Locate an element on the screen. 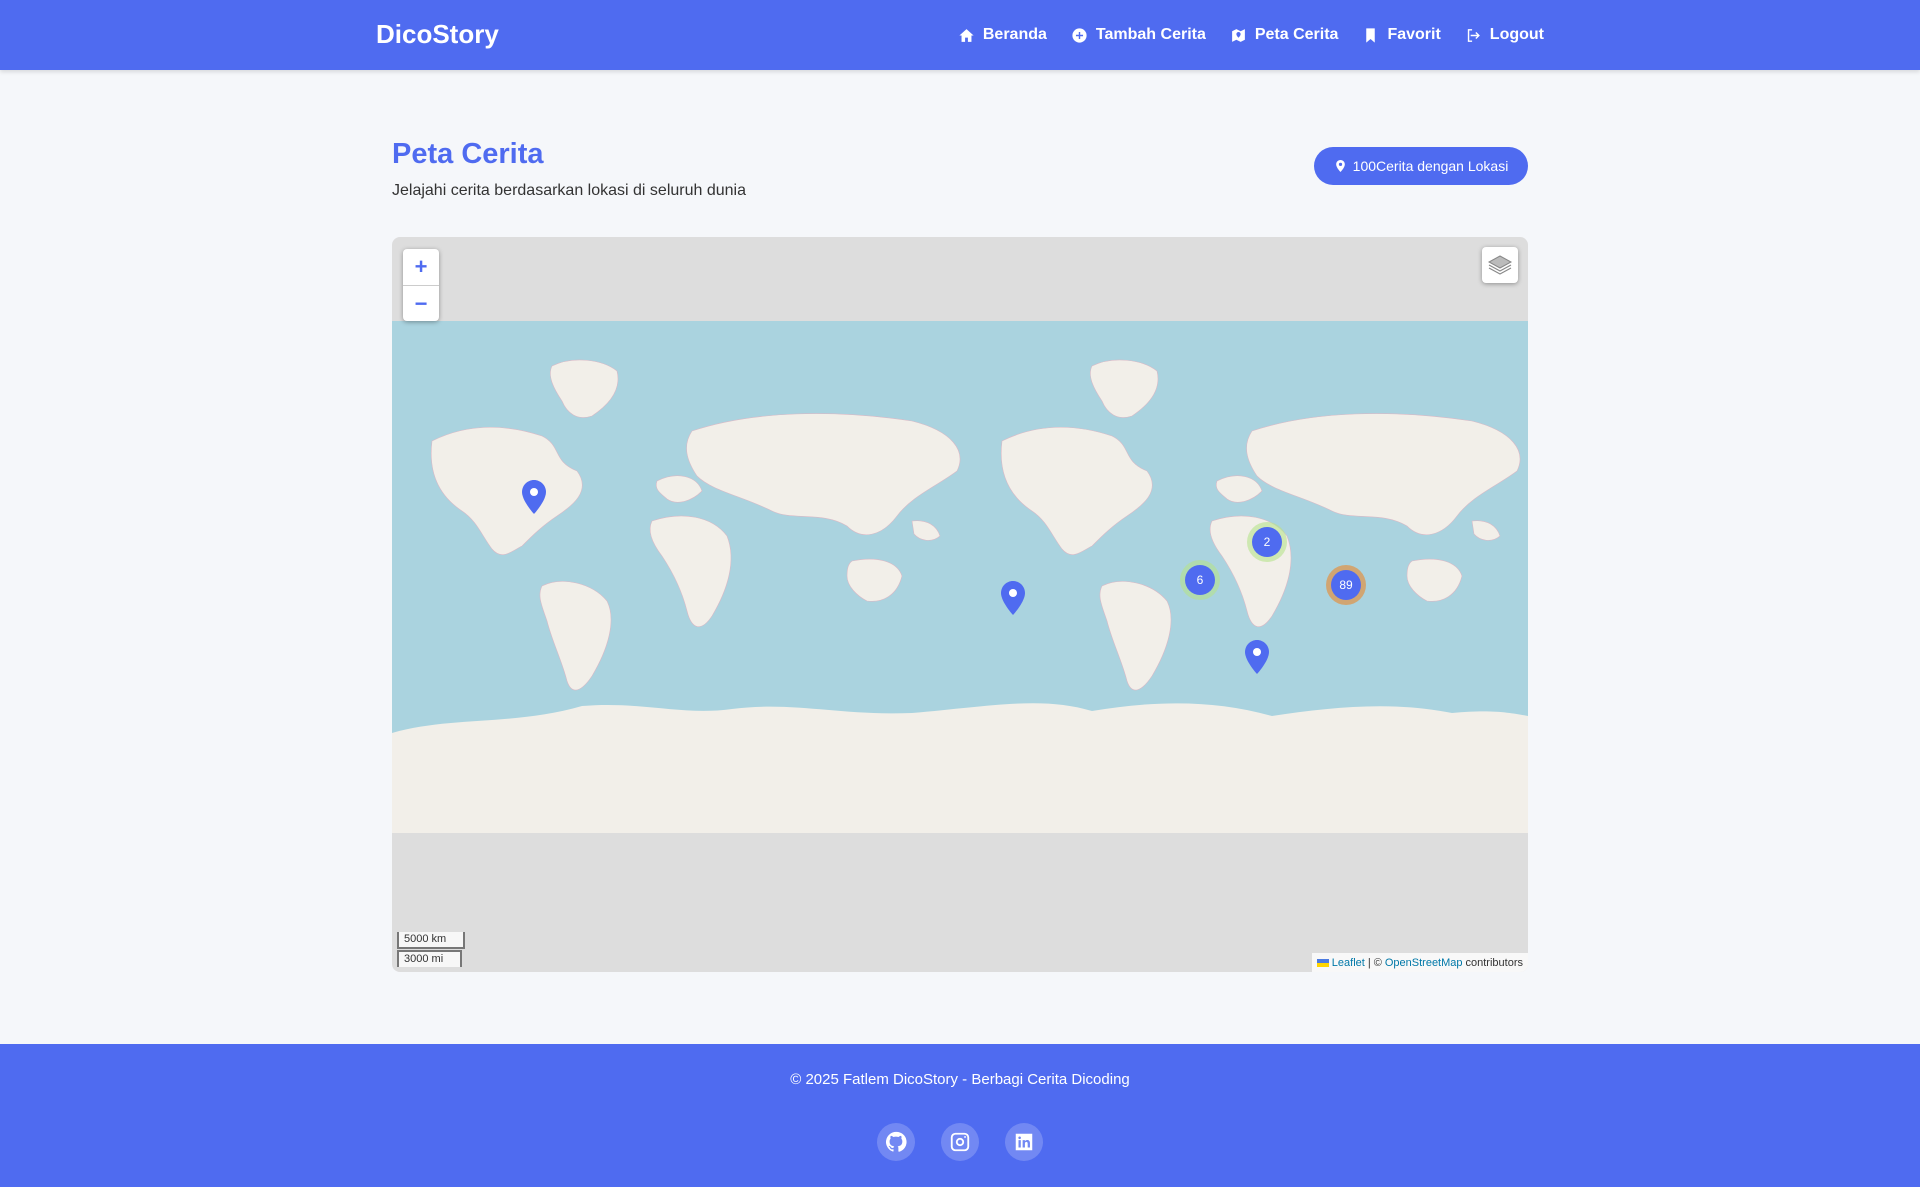  nav-item-logout: Logout is located at coordinates (1504, 35).